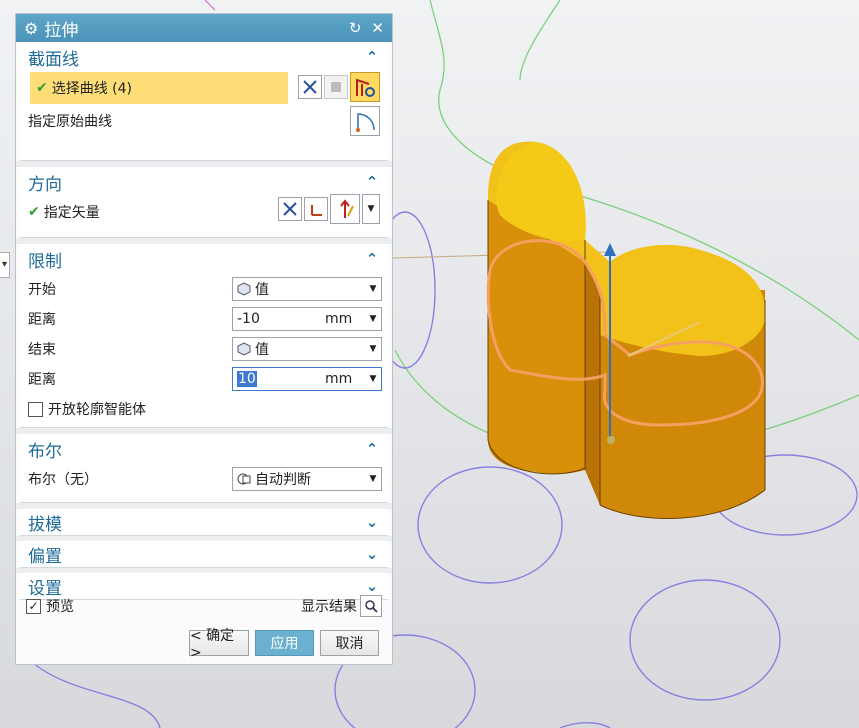 The height and width of the screenshot is (728, 859). Describe the element at coordinates (247, 379) in the screenshot. I see `end-distance-value: 10` at that location.